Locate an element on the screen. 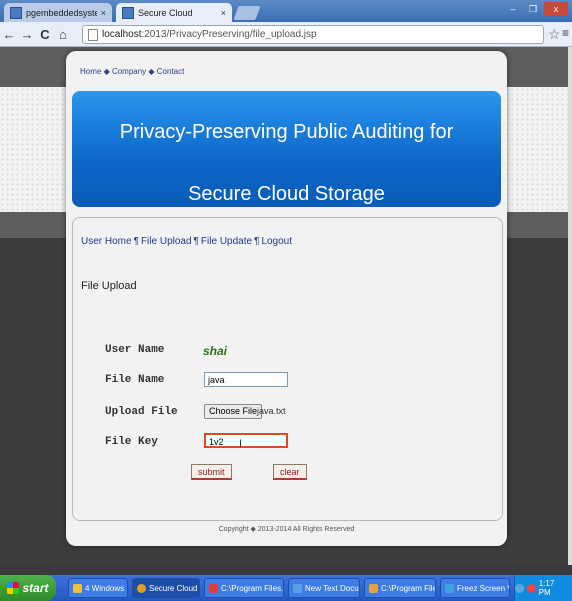 This screenshot has width=572, height=601. tab-secure-cloud: Secure Cloud × is located at coordinates (174, 12).